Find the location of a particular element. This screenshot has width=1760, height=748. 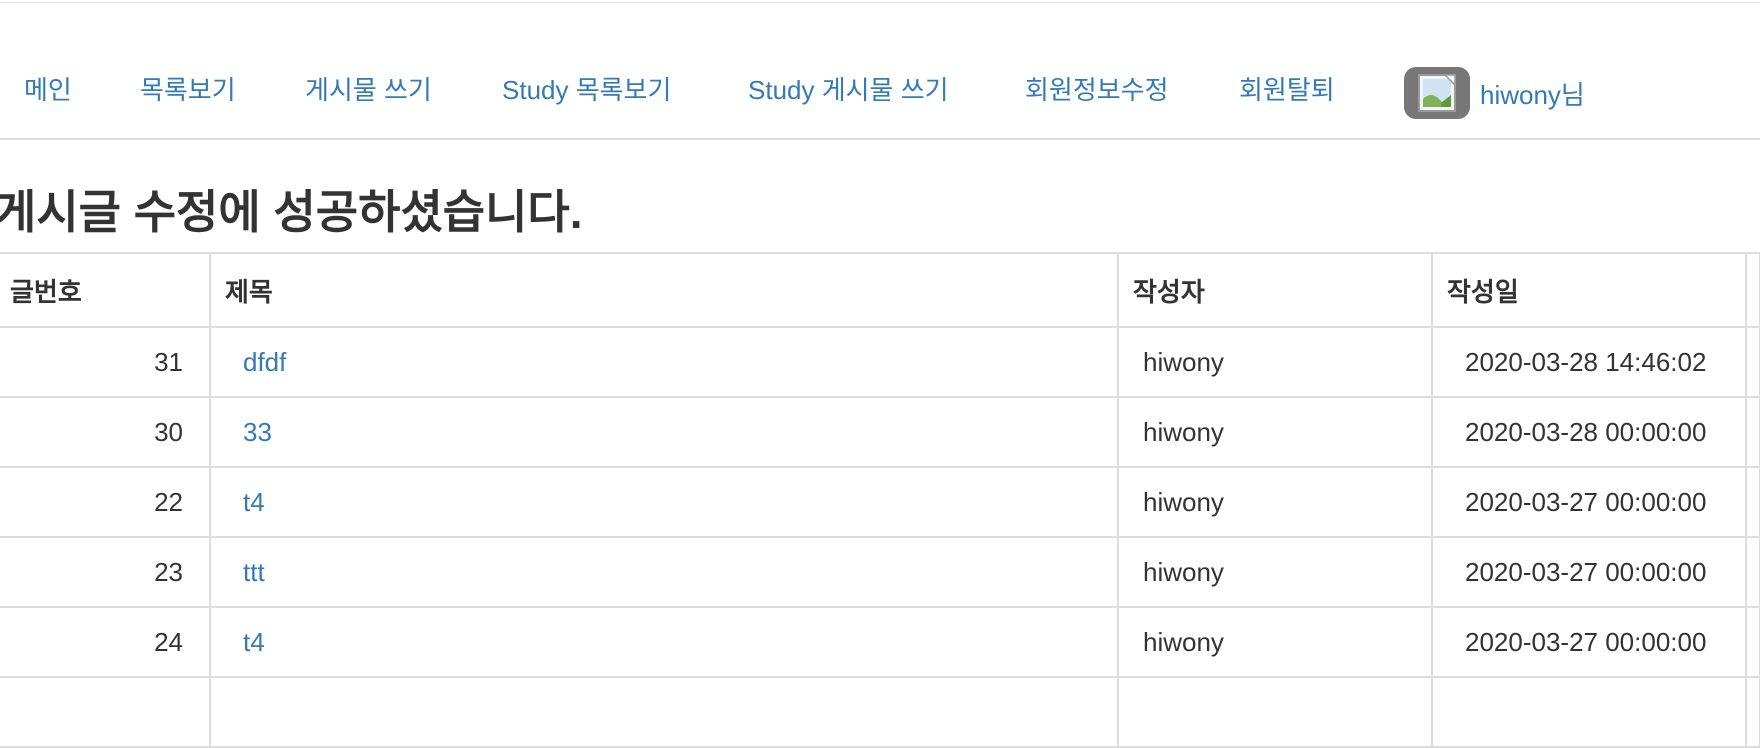

nav-link-write: 게시물 쓰기 is located at coordinates (368, 88).